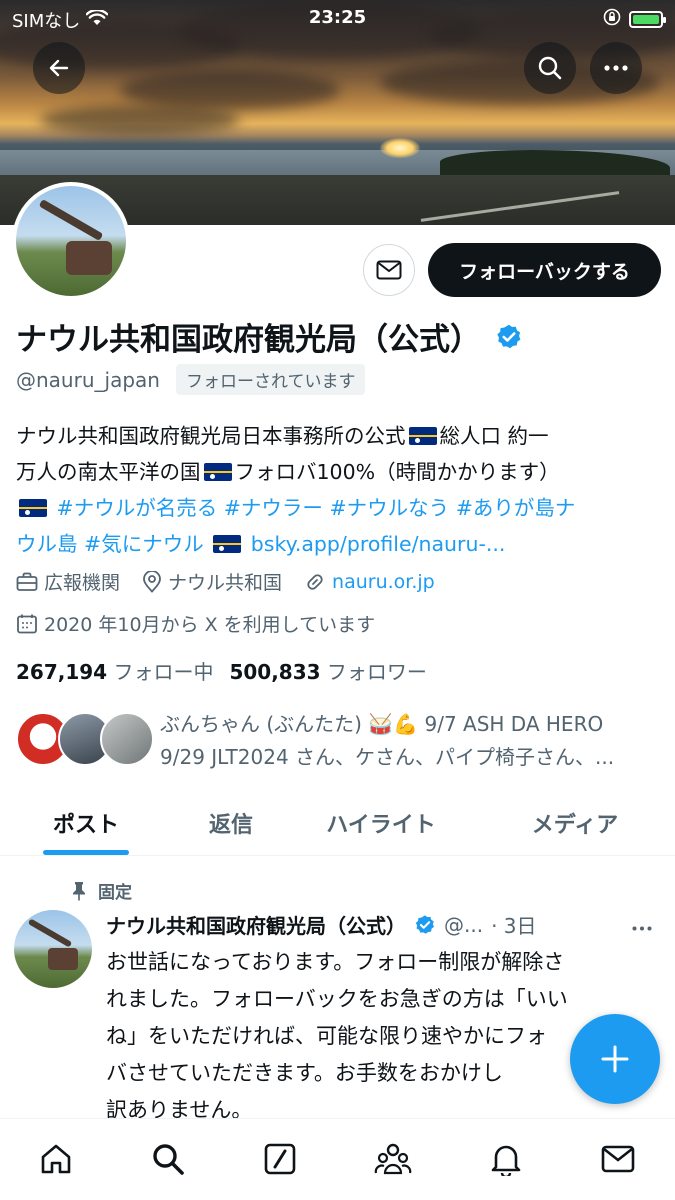  I want to click on back-arrow-icon, so click(59, 68).